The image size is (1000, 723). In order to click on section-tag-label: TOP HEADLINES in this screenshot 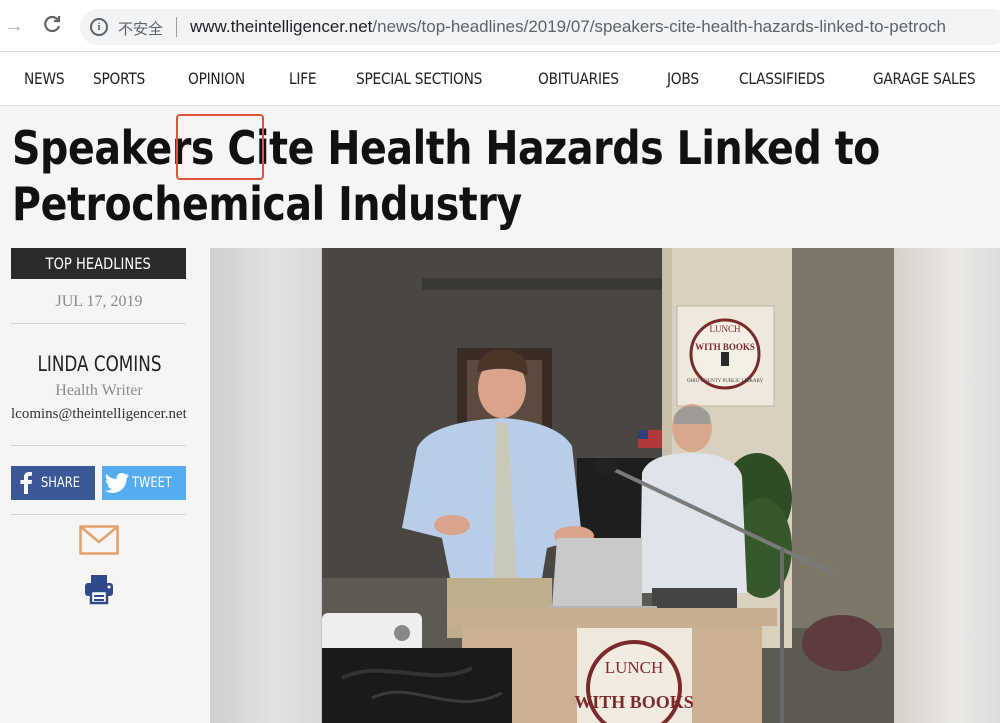, I will do `click(98, 263)`.